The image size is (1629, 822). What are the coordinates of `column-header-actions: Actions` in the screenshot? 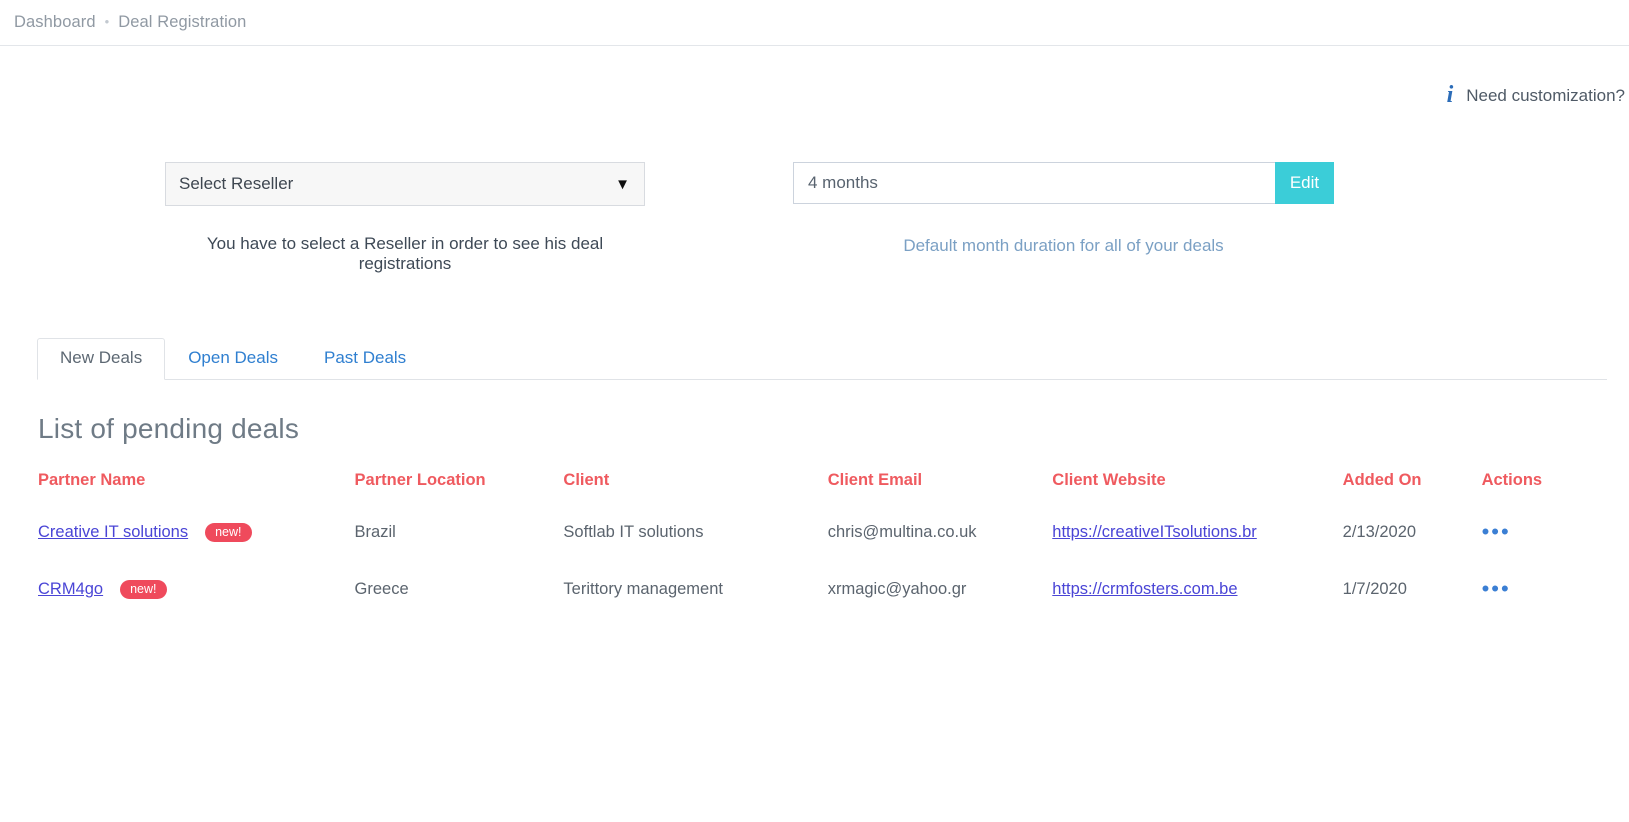 It's located at (1512, 480).